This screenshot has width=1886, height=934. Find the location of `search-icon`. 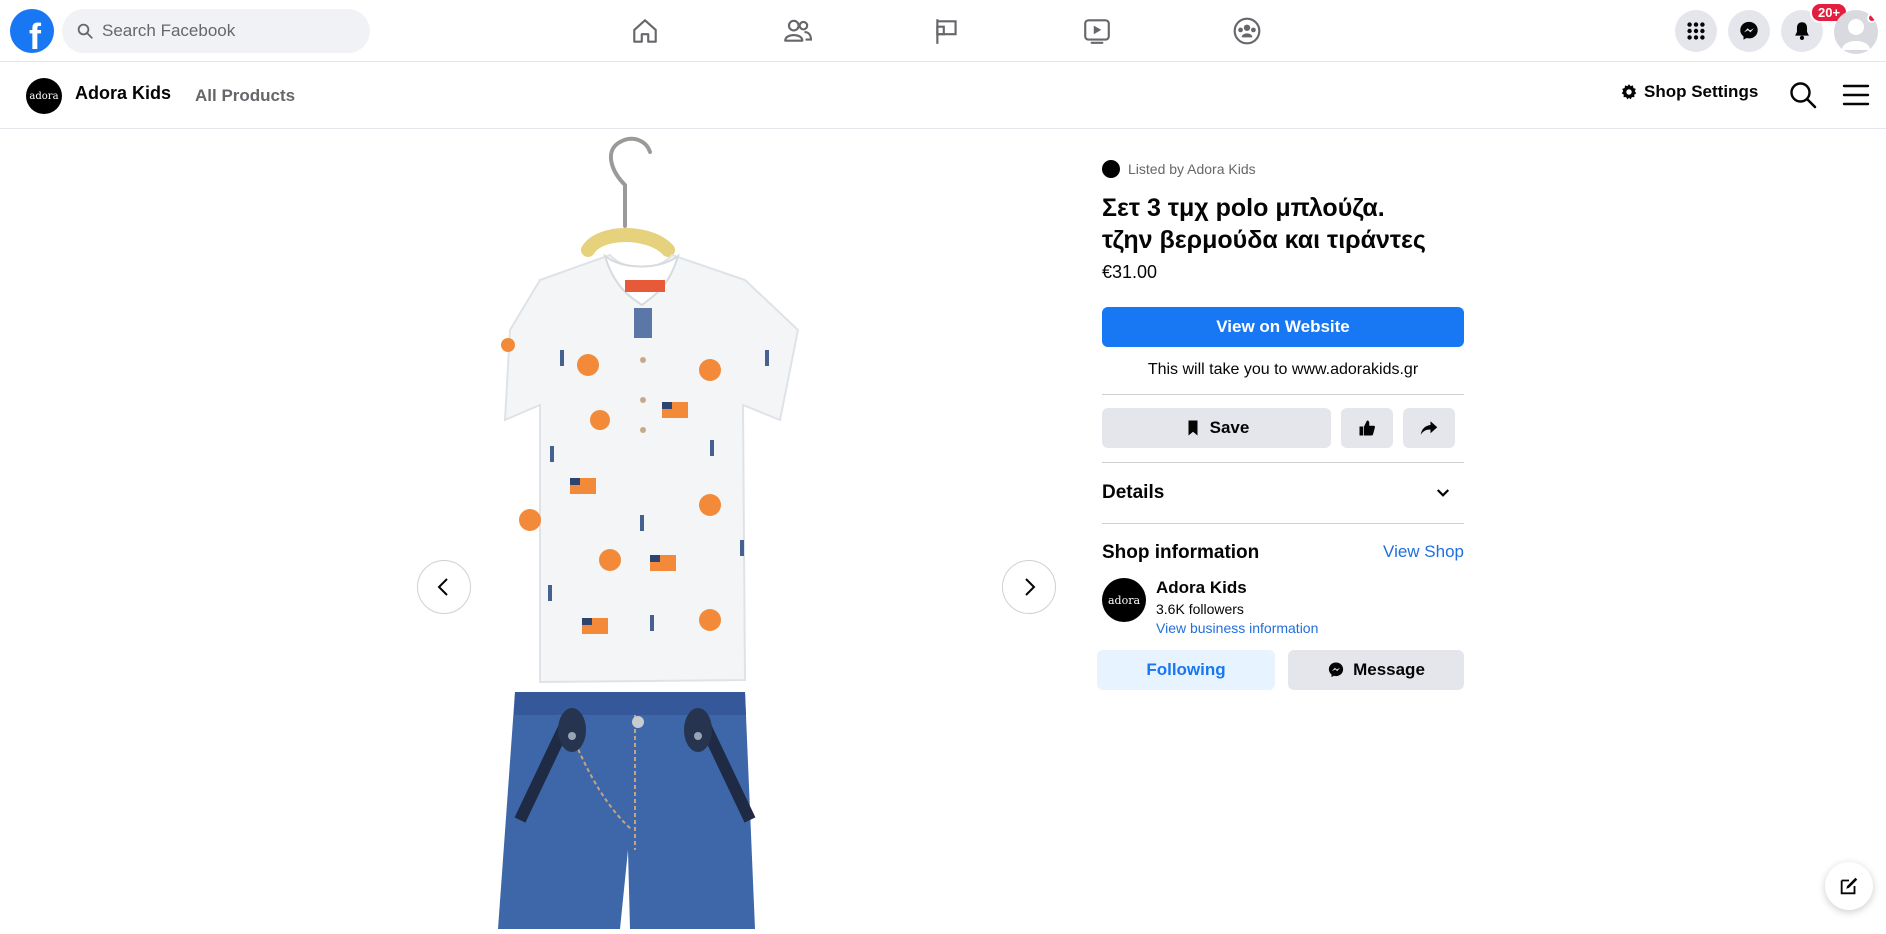

search-icon is located at coordinates (85, 31).